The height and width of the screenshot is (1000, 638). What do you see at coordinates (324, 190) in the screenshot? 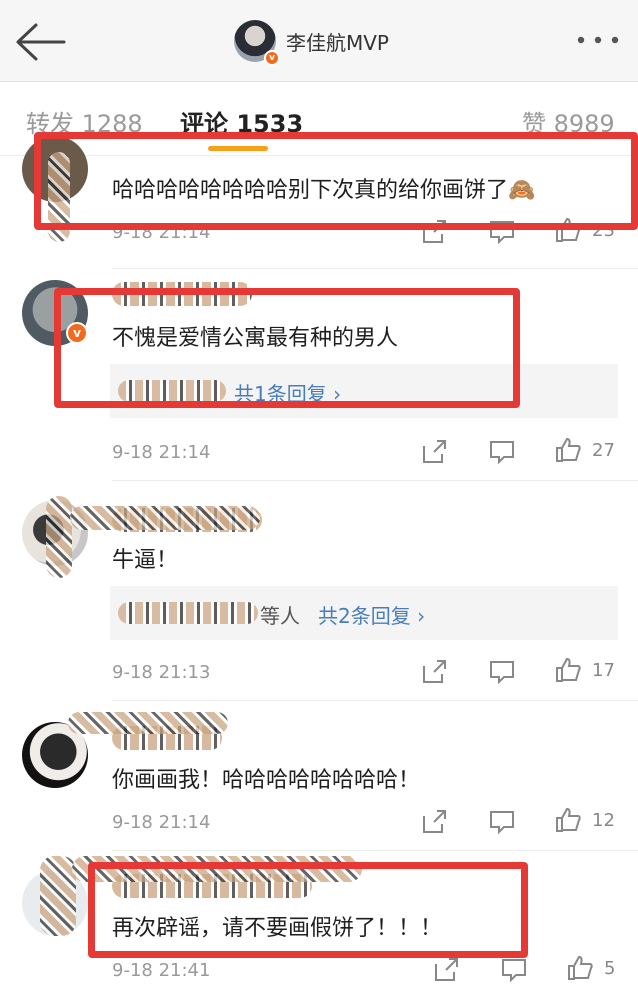
I see `comment-text: 哈哈哈哈哈哈哈哈别下次真的给你画饼了🙈` at bounding box center [324, 190].